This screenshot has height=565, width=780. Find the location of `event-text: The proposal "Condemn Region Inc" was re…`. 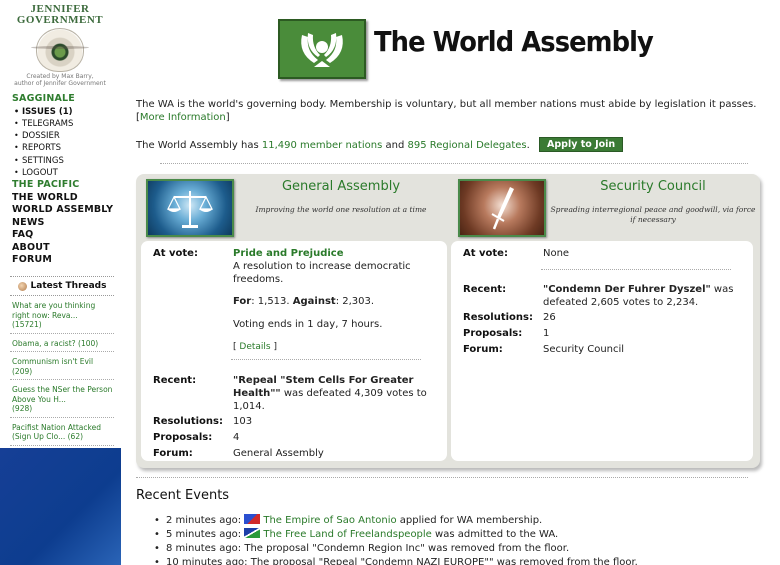

event-text: The proposal "Condemn Region Inc" was re… is located at coordinates (405, 548).